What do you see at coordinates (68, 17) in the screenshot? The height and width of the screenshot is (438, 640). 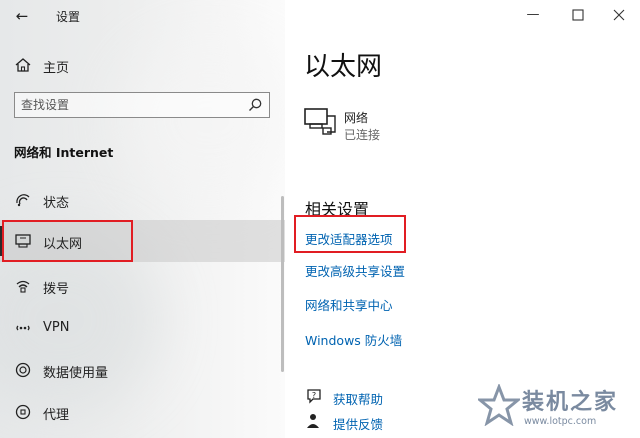 I see `window-title: 设置` at bounding box center [68, 17].